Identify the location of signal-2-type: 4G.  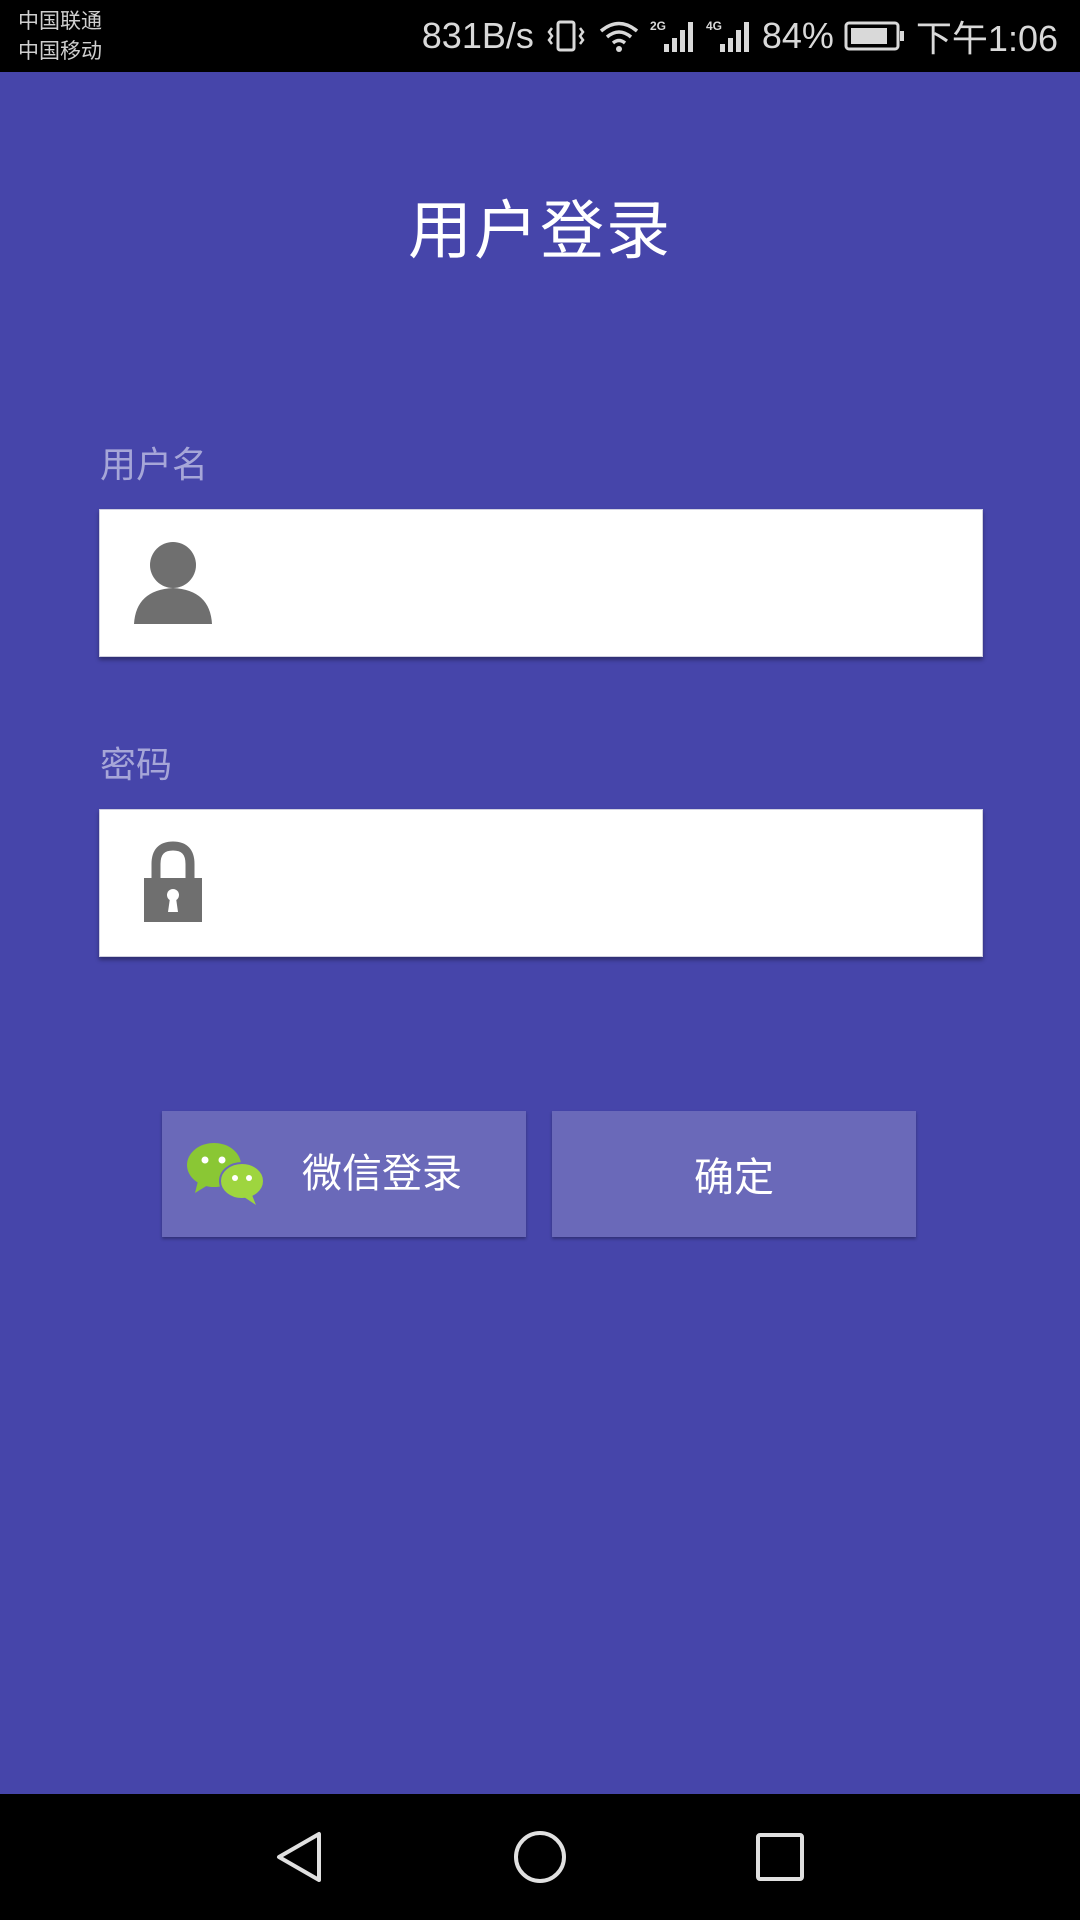
(714, 26).